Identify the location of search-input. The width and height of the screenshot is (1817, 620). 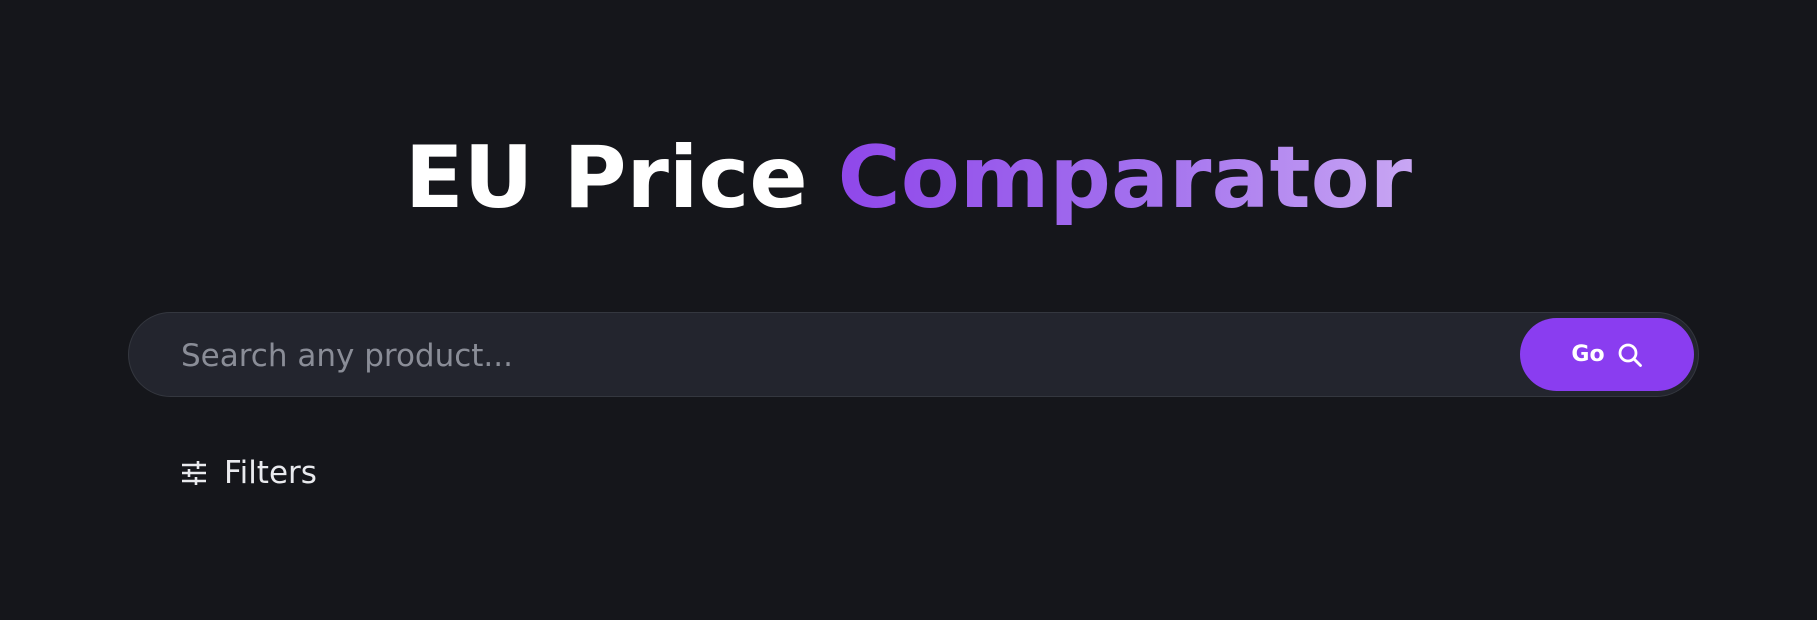
(806, 355).